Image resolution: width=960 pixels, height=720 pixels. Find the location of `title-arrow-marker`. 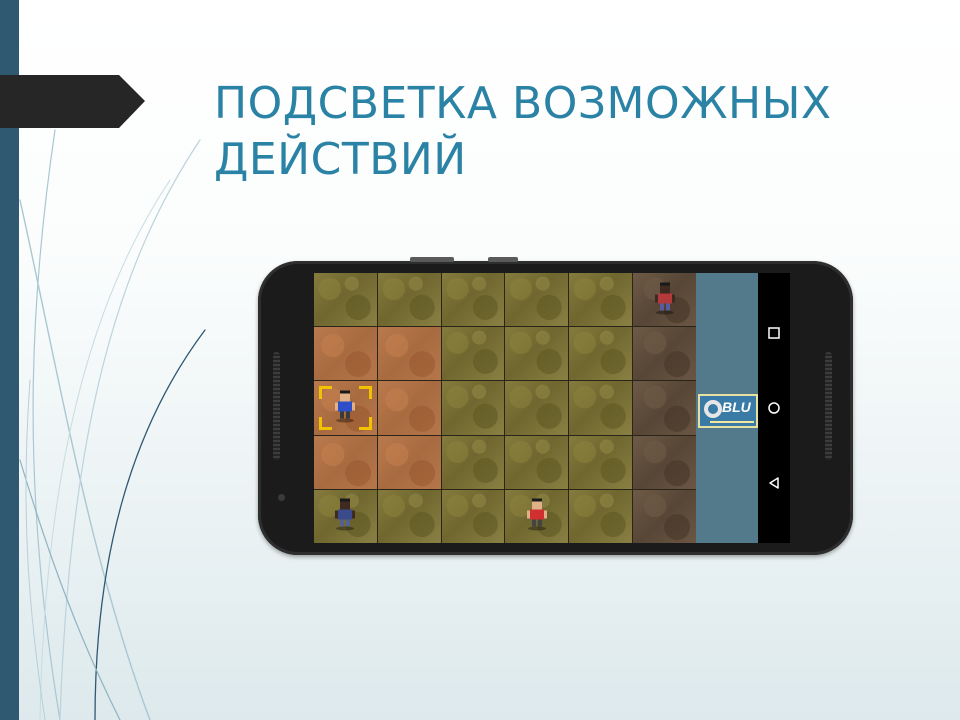

title-arrow-marker is located at coordinates (72, 101).